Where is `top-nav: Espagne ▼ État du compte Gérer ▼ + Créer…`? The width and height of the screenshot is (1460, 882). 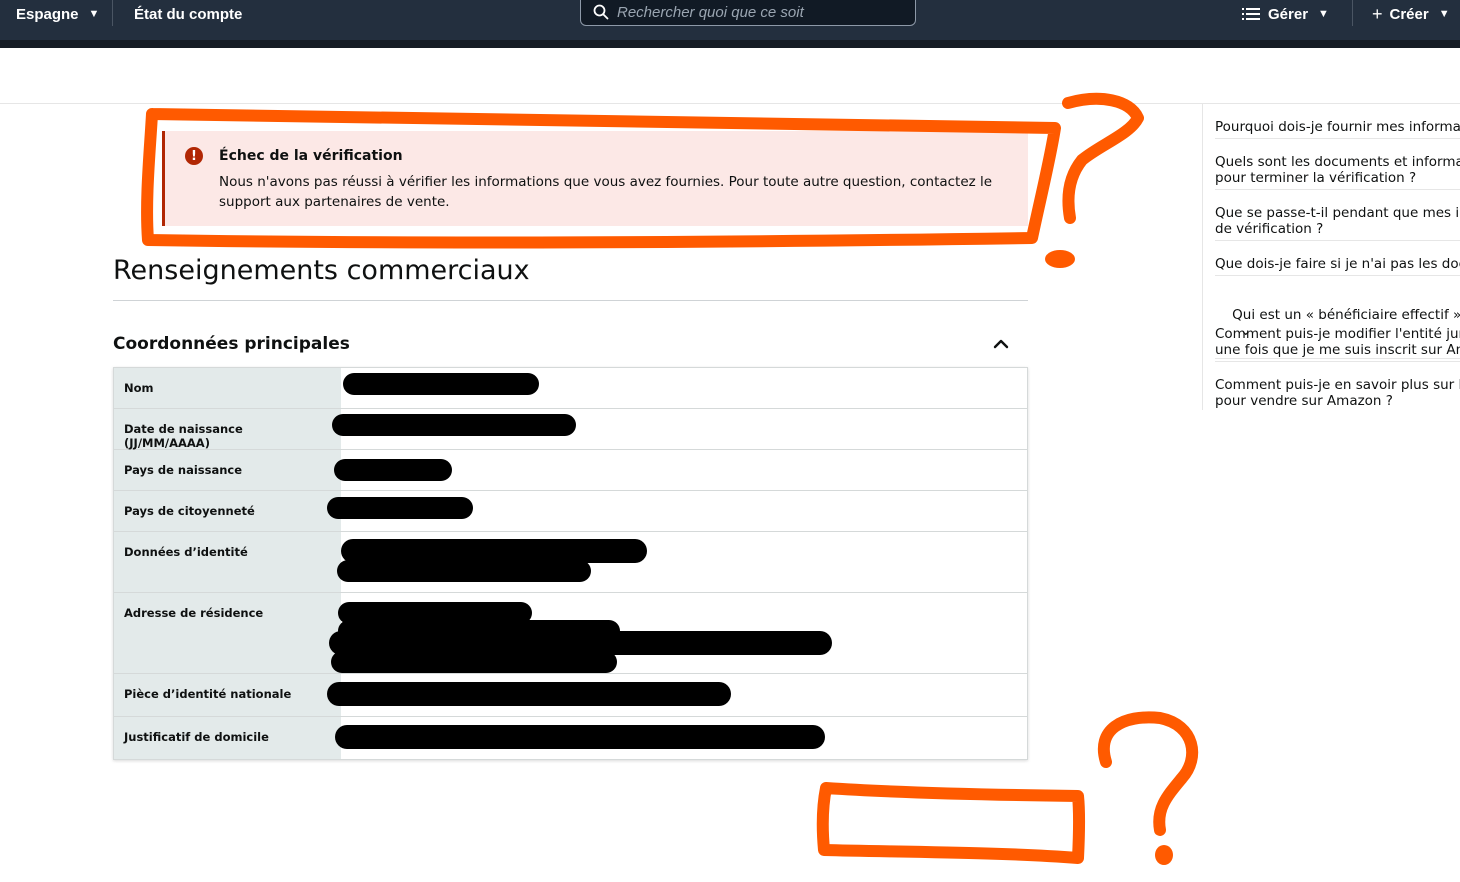 top-nav: Espagne ▼ État du compte Gérer ▼ + Créer… is located at coordinates (730, 24).